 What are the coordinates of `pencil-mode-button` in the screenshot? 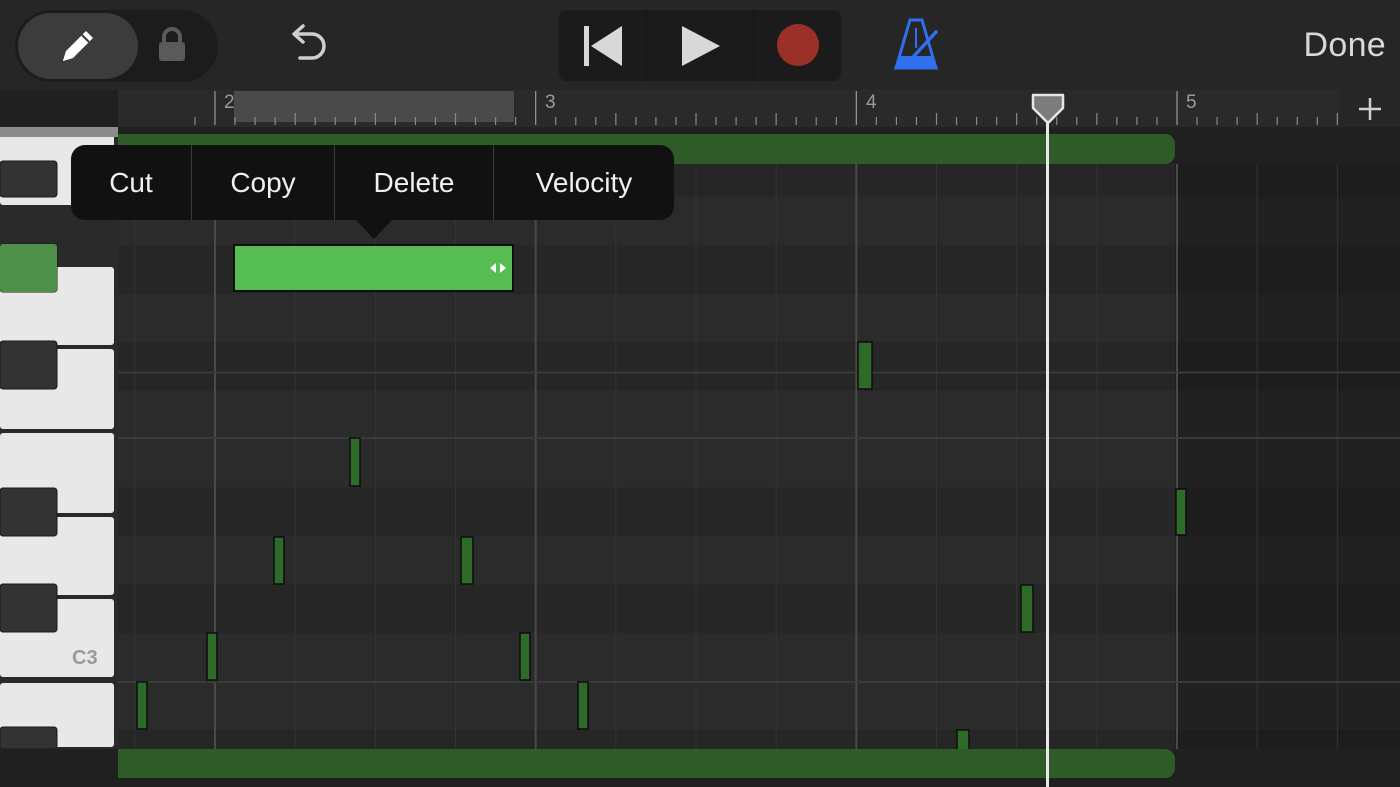 It's located at (78, 46).